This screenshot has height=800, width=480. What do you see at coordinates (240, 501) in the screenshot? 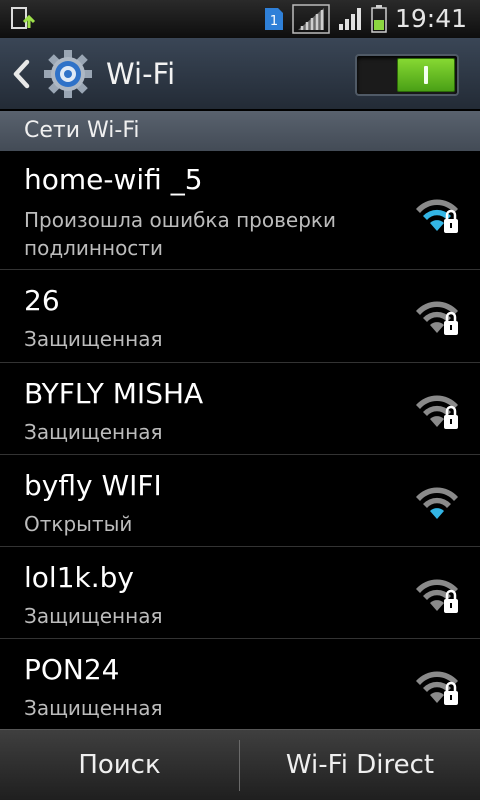
I see `network-item: byfly WIFI Открытый` at bounding box center [240, 501].